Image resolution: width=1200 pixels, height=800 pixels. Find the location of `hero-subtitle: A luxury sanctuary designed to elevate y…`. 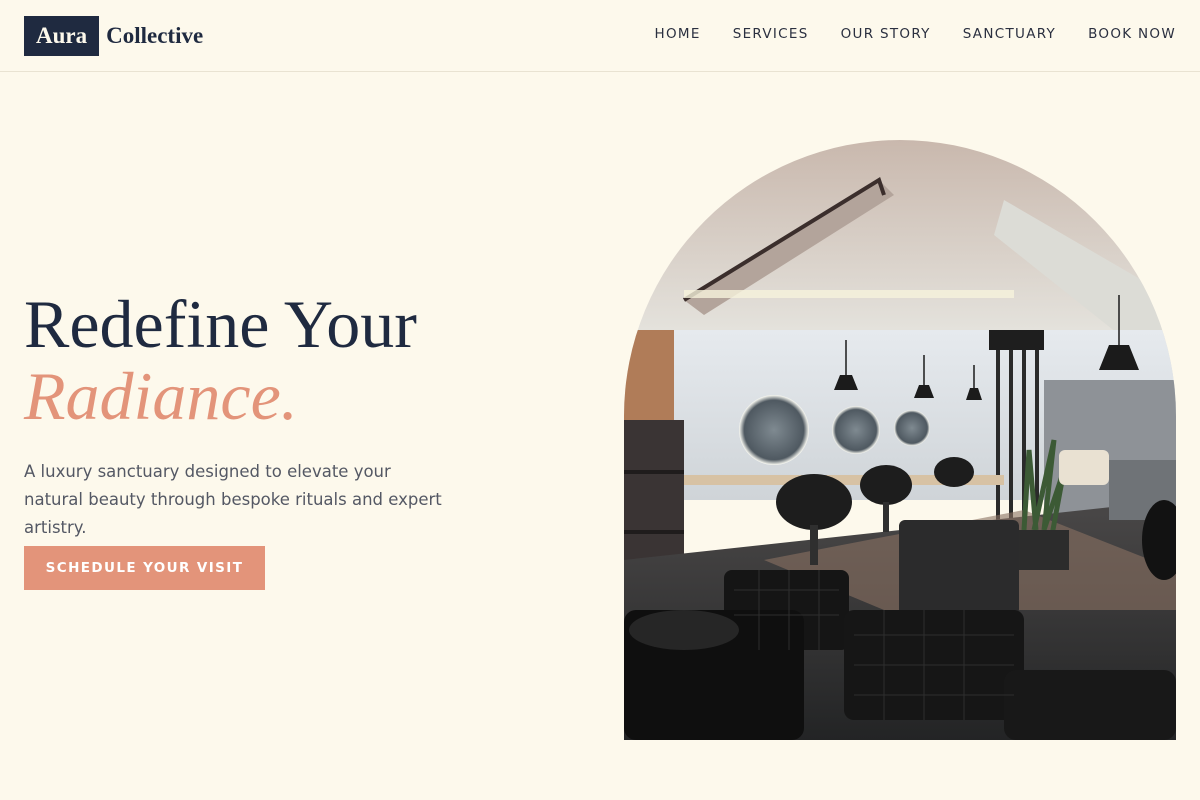

hero-subtitle: A luxury sanctuary designed to elevate y… is located at coordinates (233, 499).